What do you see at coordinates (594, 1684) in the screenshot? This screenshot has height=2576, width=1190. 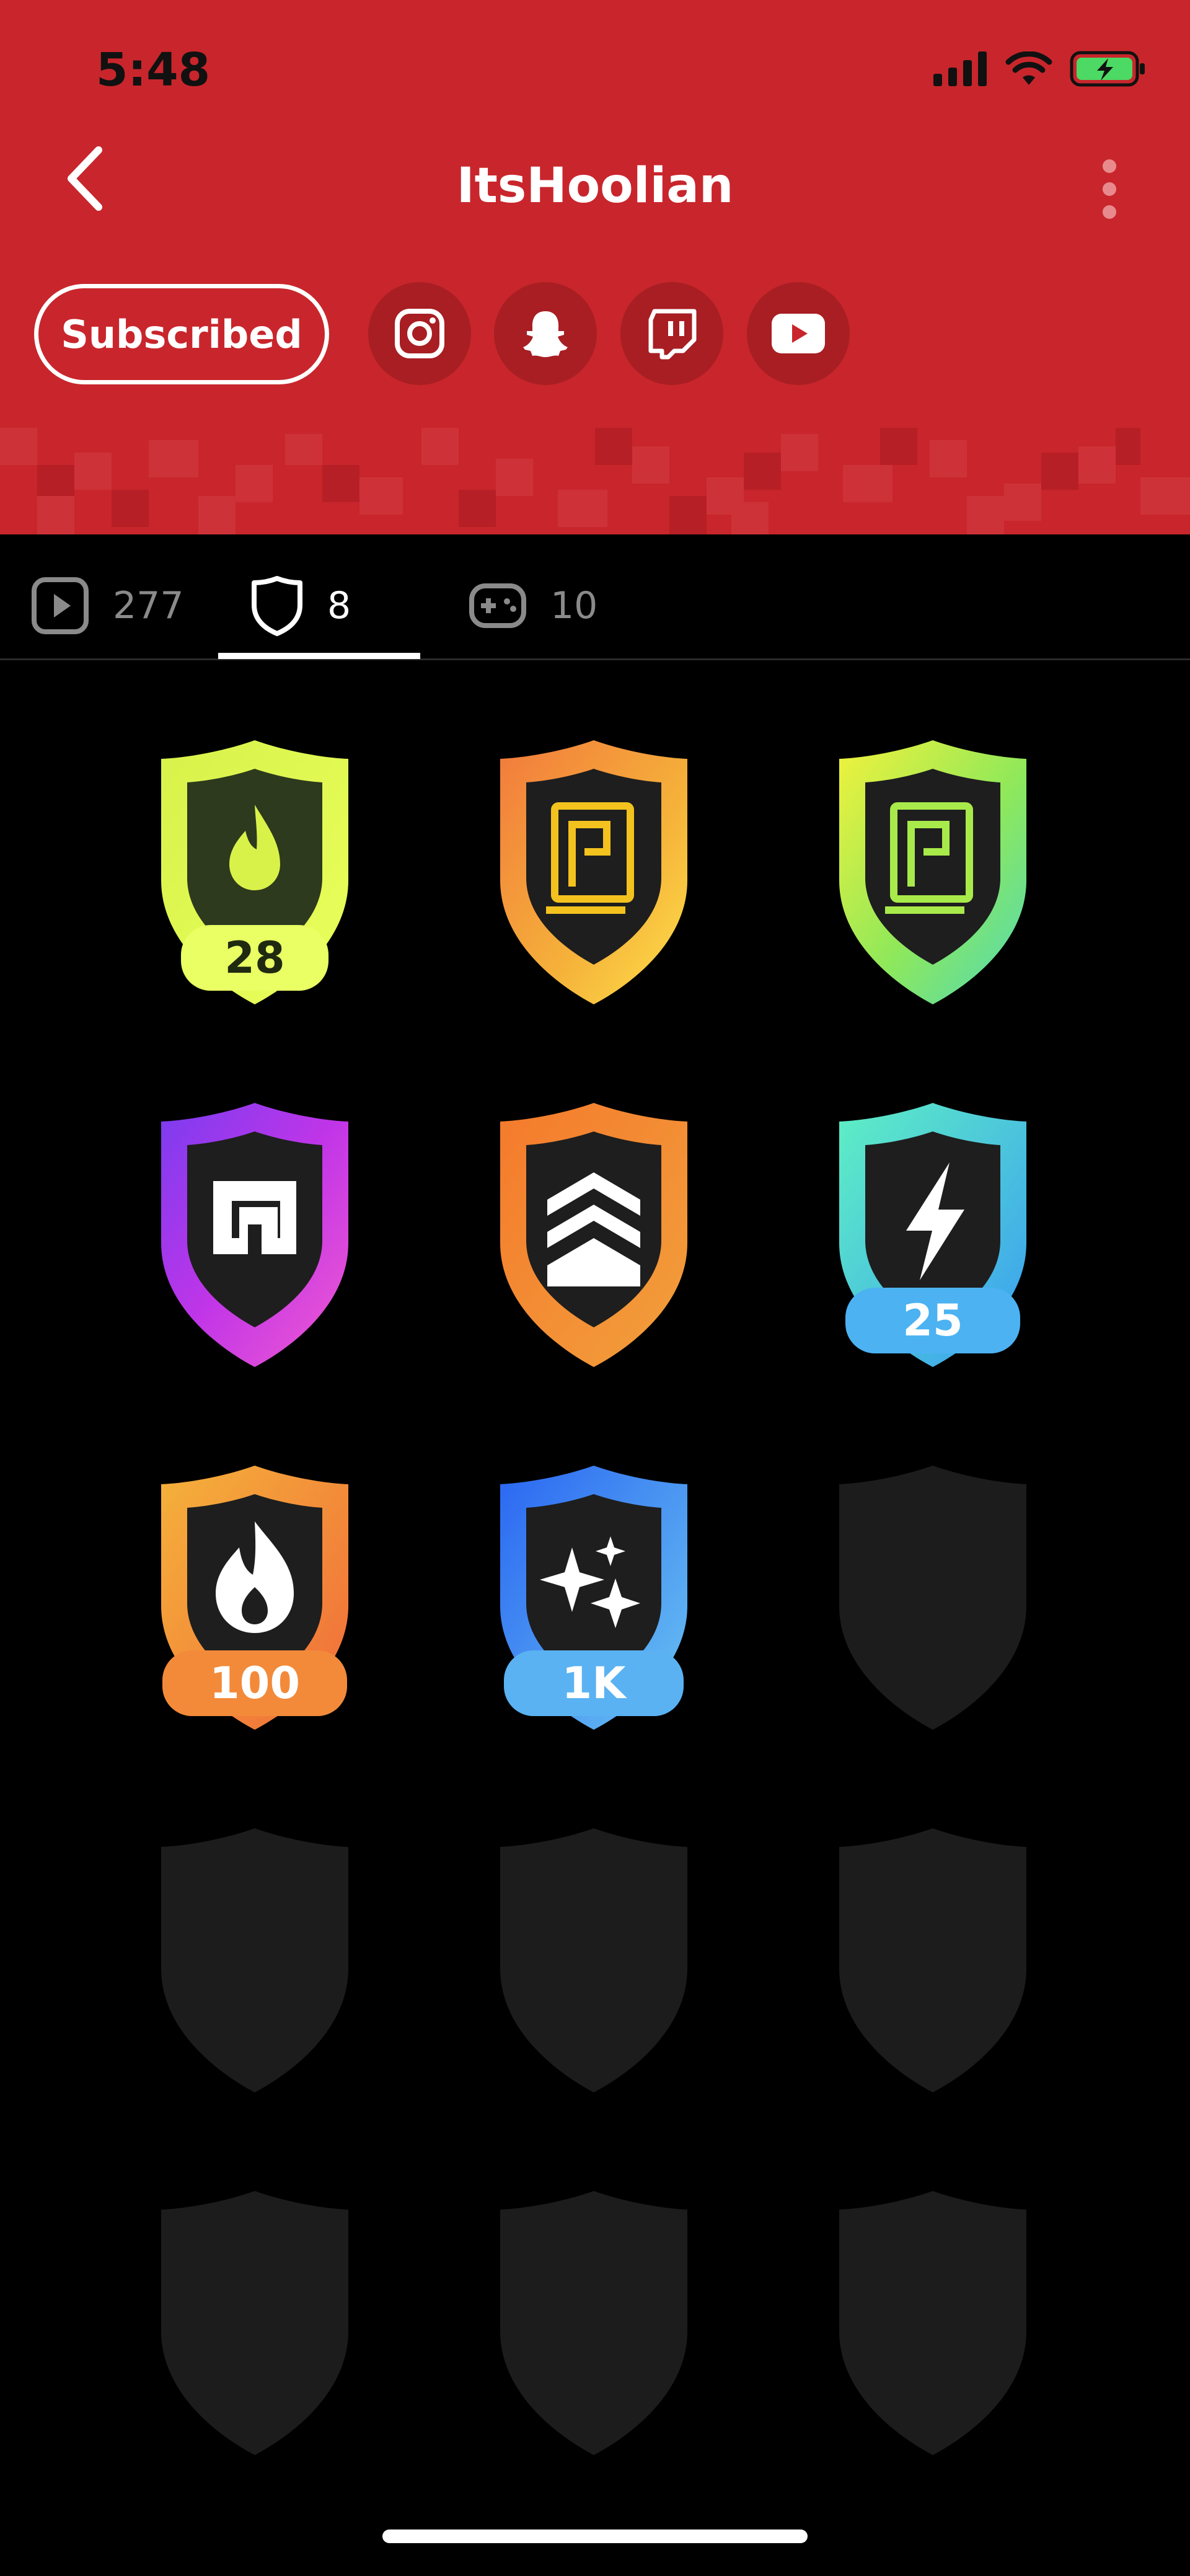 I see `badge-label: 1K` at bounding box center [594, 1684].